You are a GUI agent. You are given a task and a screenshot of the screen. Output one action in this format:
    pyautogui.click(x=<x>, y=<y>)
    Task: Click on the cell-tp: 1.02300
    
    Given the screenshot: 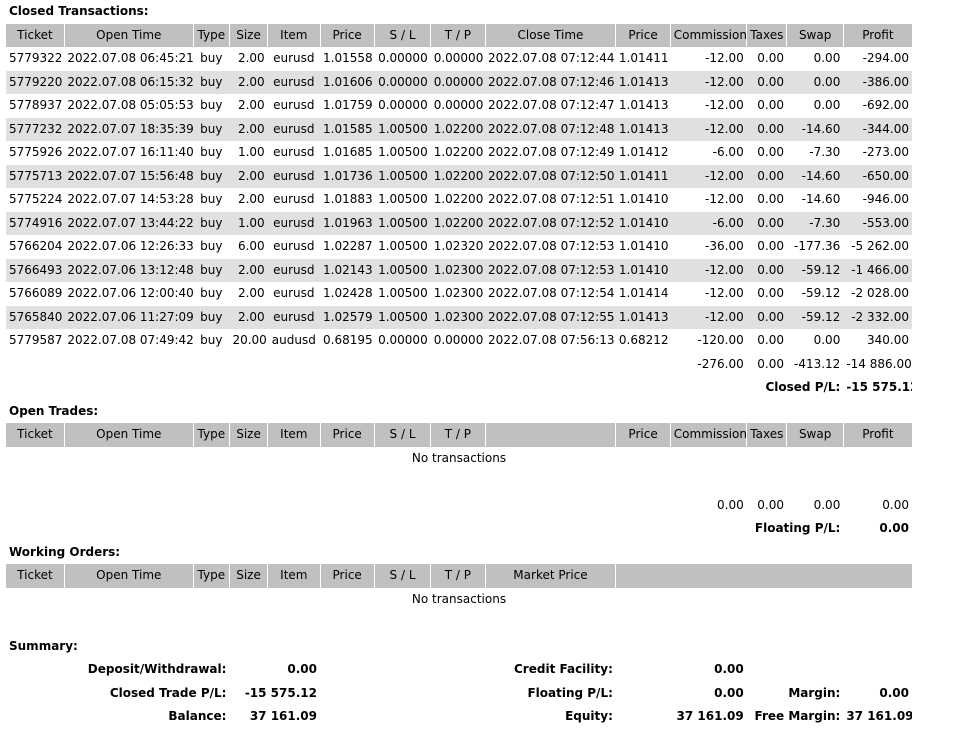 What is the action you would take?
    pyautogui.click(x=458, y=270)
    